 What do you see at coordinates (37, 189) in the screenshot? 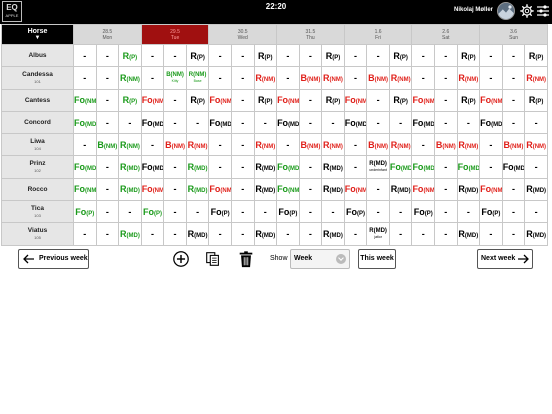
I see `horse-name-cell: Rocco` at bounding box center [37, 189].